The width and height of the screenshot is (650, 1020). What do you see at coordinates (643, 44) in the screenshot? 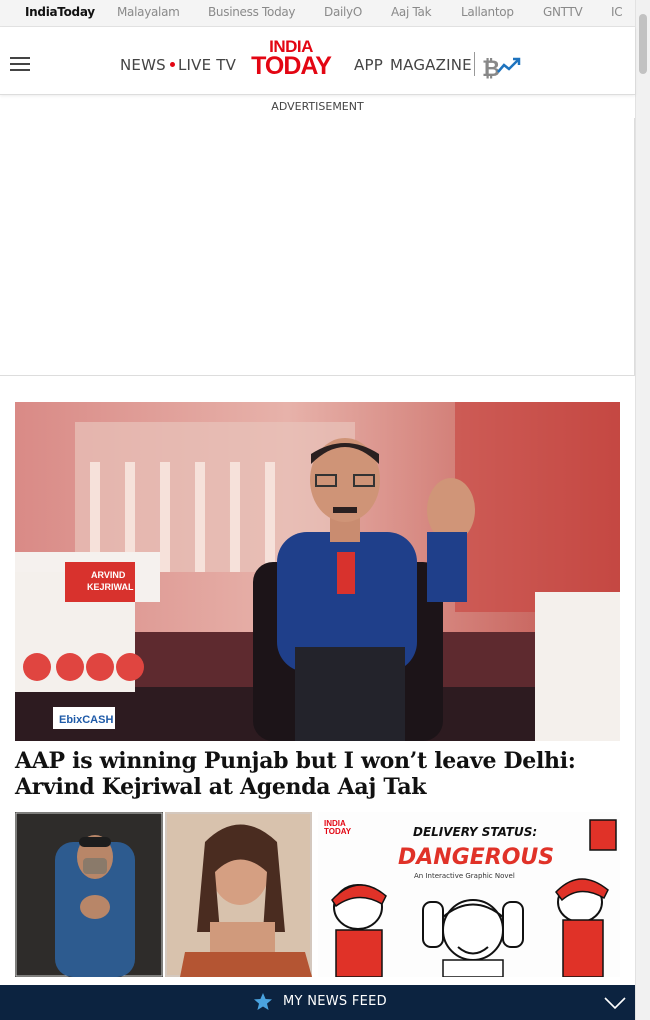
I see `scrollbar-thumb` at bounding box center [643, 44].